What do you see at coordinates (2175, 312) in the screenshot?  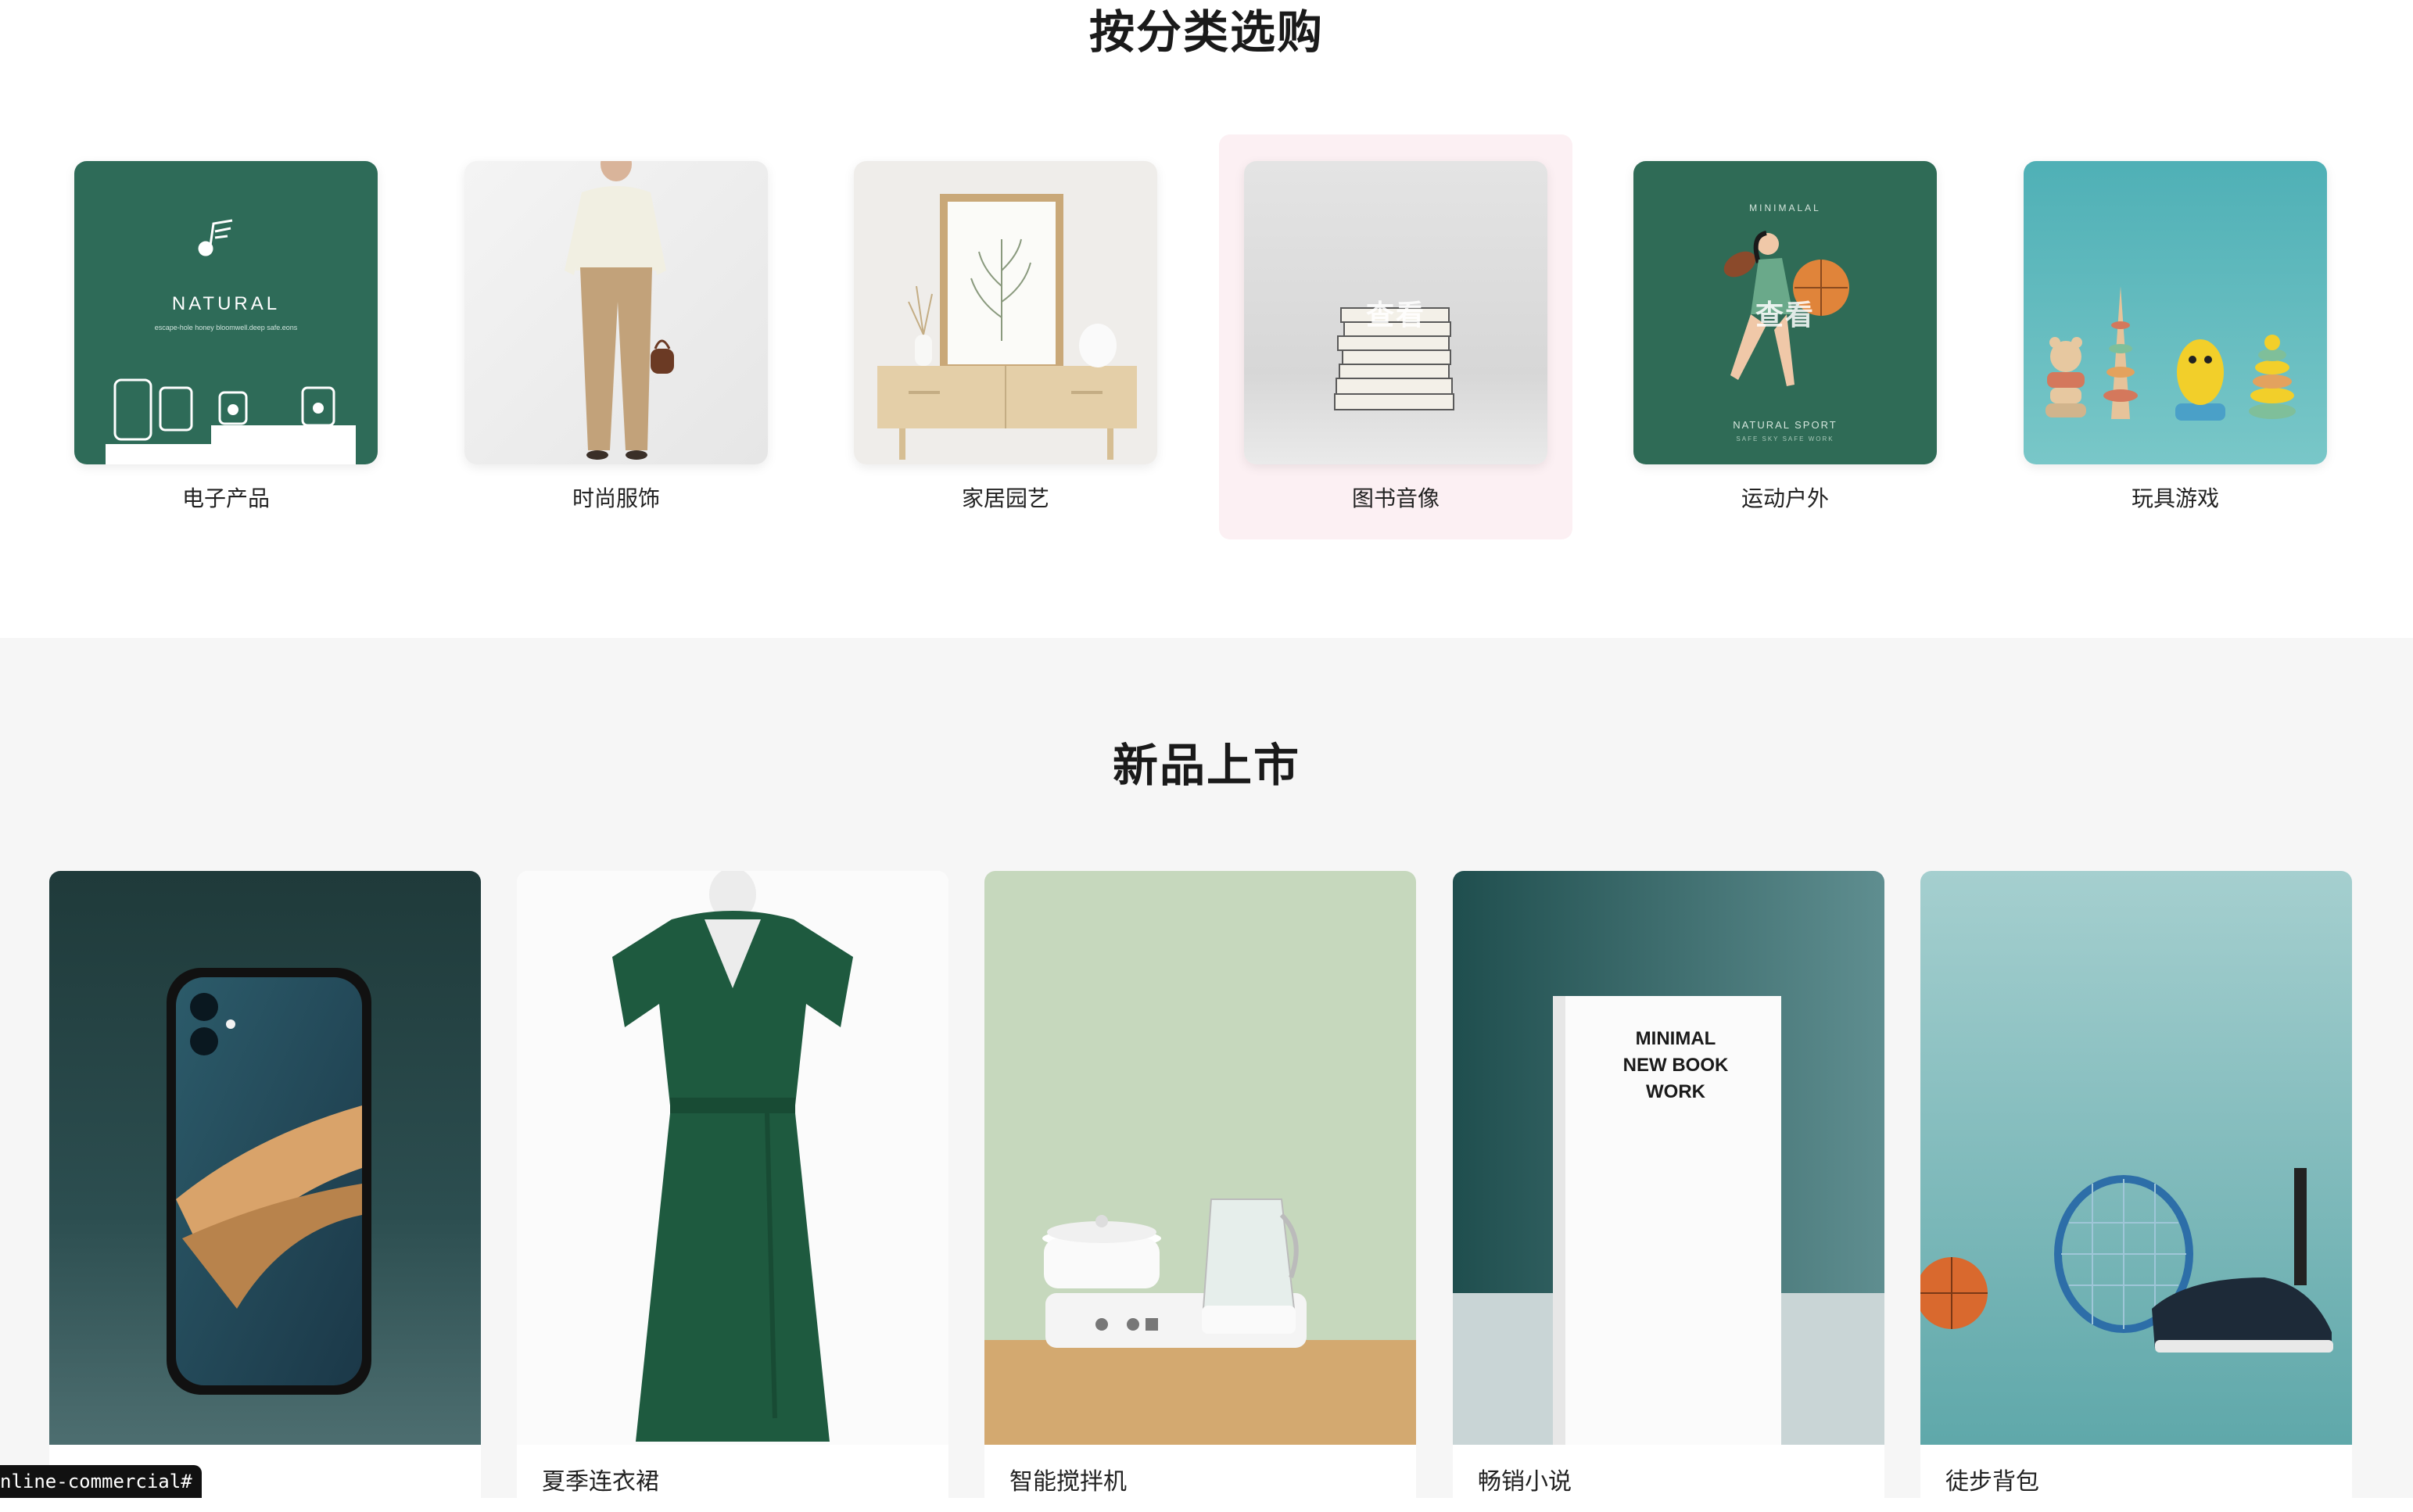 I see `category-image-toys-games` at bounding box center [2175, 312].